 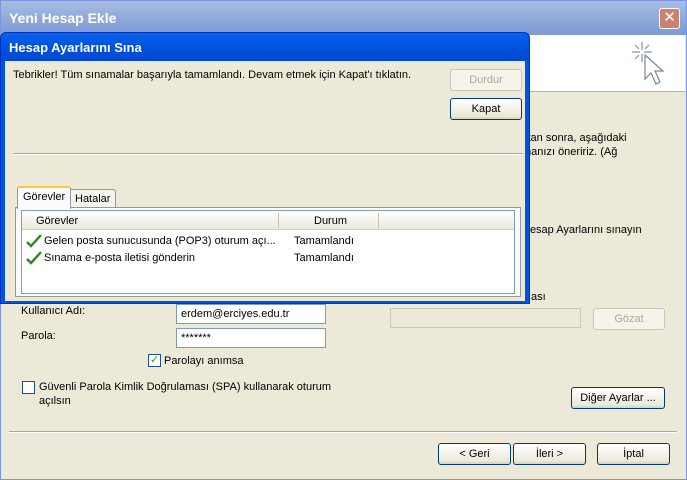 I want to click on list-header: Görevler Durum, so click(x=268, y=220).